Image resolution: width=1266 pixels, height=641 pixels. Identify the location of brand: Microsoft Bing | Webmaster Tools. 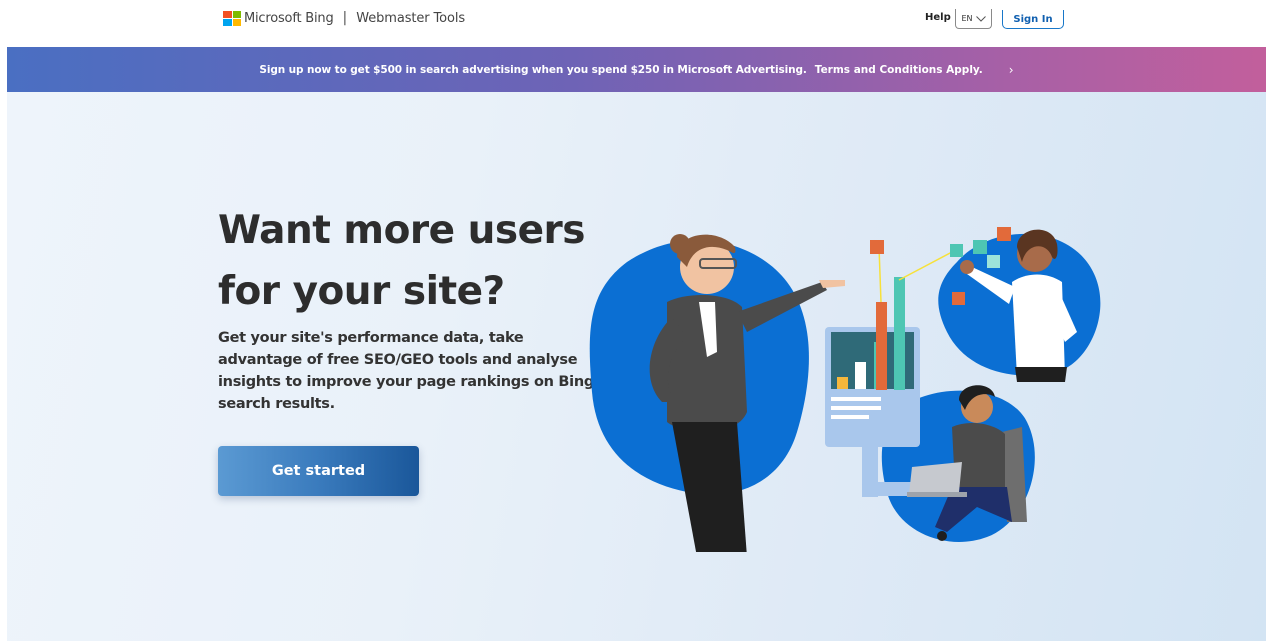
(344, 18).